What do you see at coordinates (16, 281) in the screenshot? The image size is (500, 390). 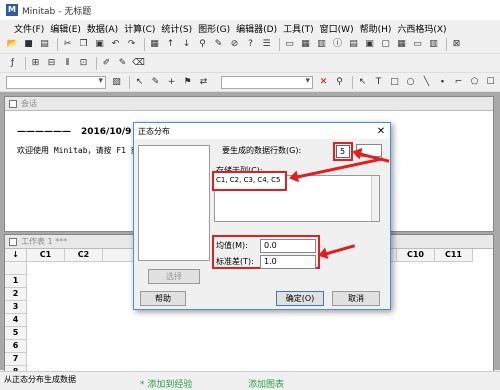 I see `row-header: 1` at bounding box center [16, 281].